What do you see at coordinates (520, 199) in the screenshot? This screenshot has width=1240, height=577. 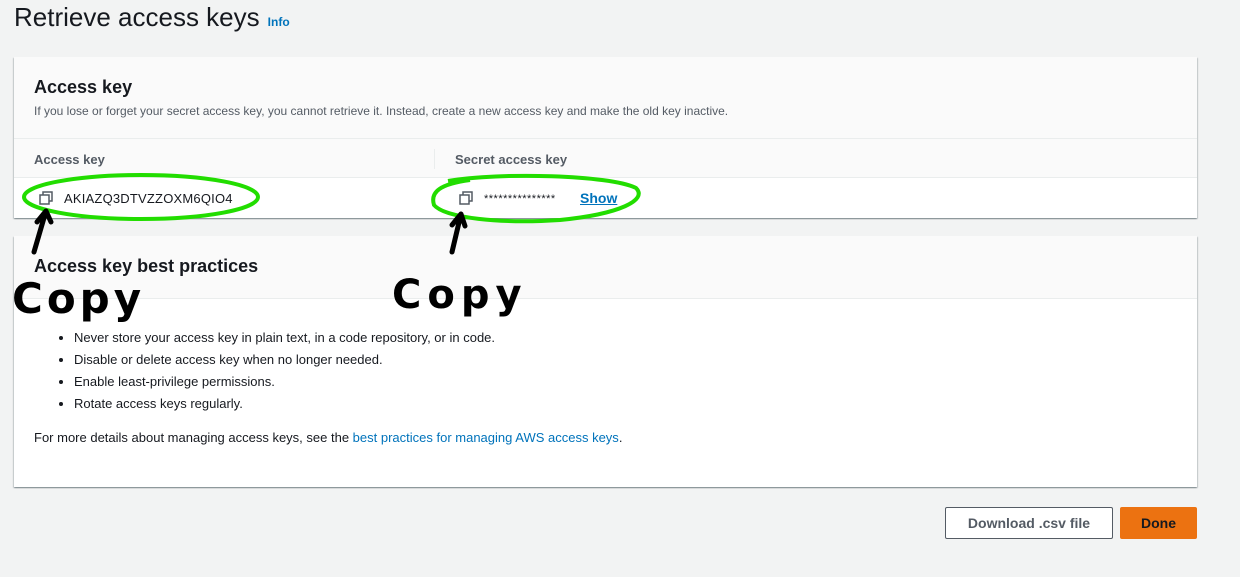 I see `secret-key-masked: ***************` at bounding box center [520, 199].